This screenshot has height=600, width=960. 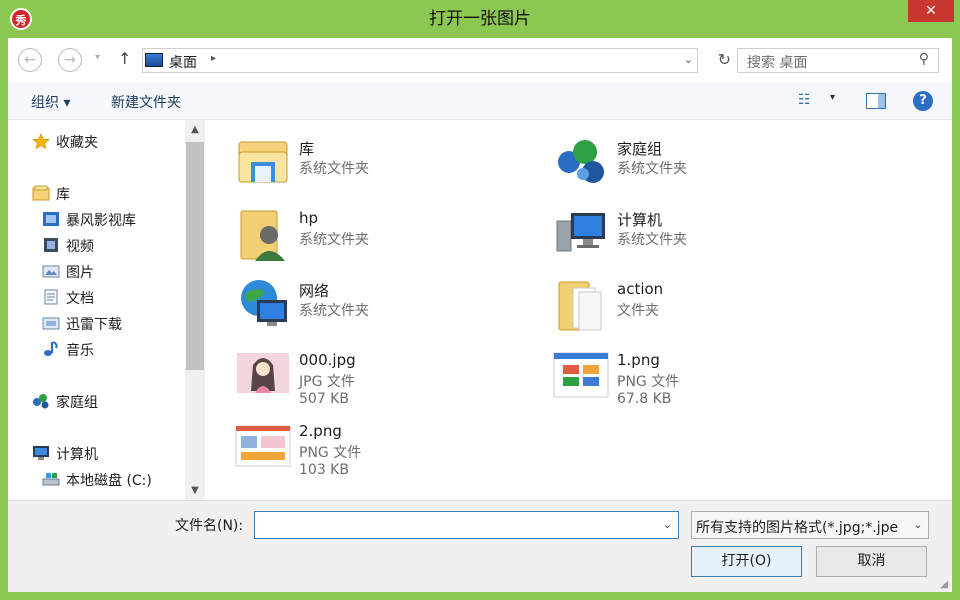 What do you see at coordinates (213, 58) in the screenshot?
I see `breadcrumb-arrow: ▸` at bounding box center [213, 58].